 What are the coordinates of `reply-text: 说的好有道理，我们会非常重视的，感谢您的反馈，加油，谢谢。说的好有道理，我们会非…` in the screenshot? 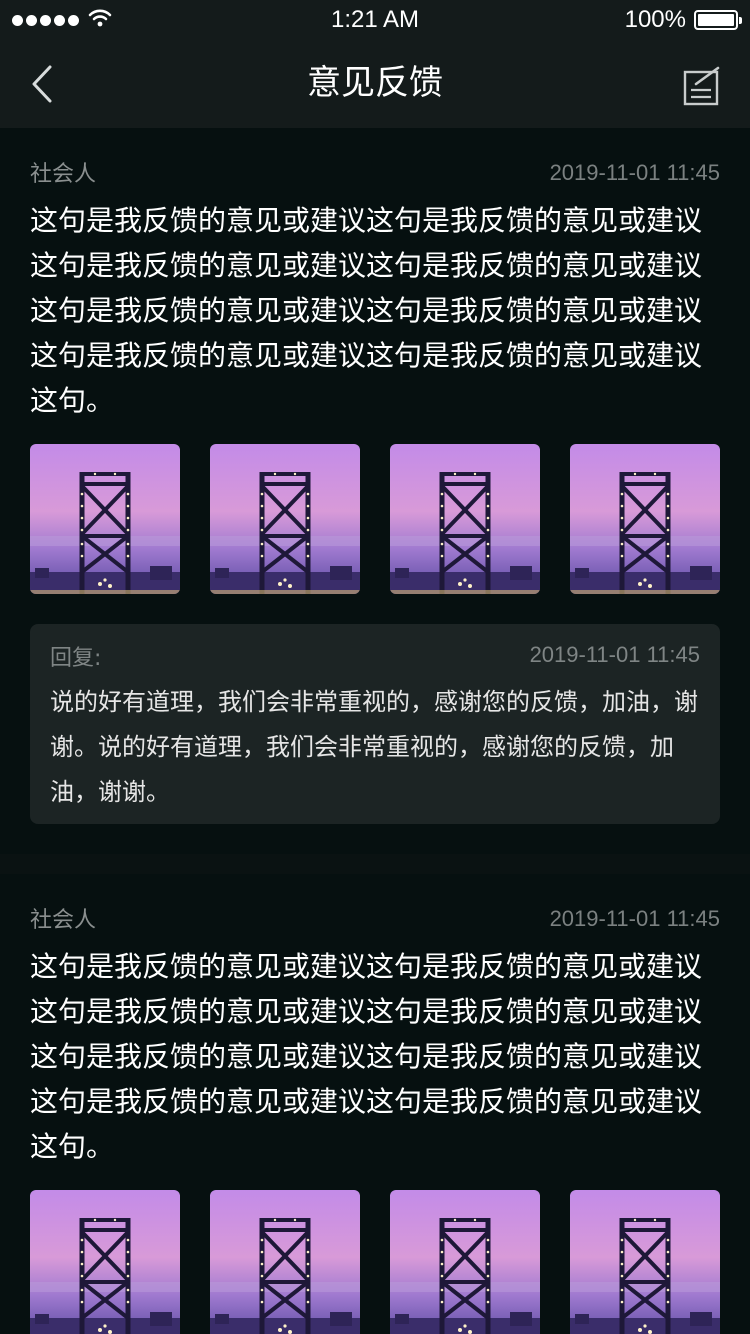 It's located at (374, 747).